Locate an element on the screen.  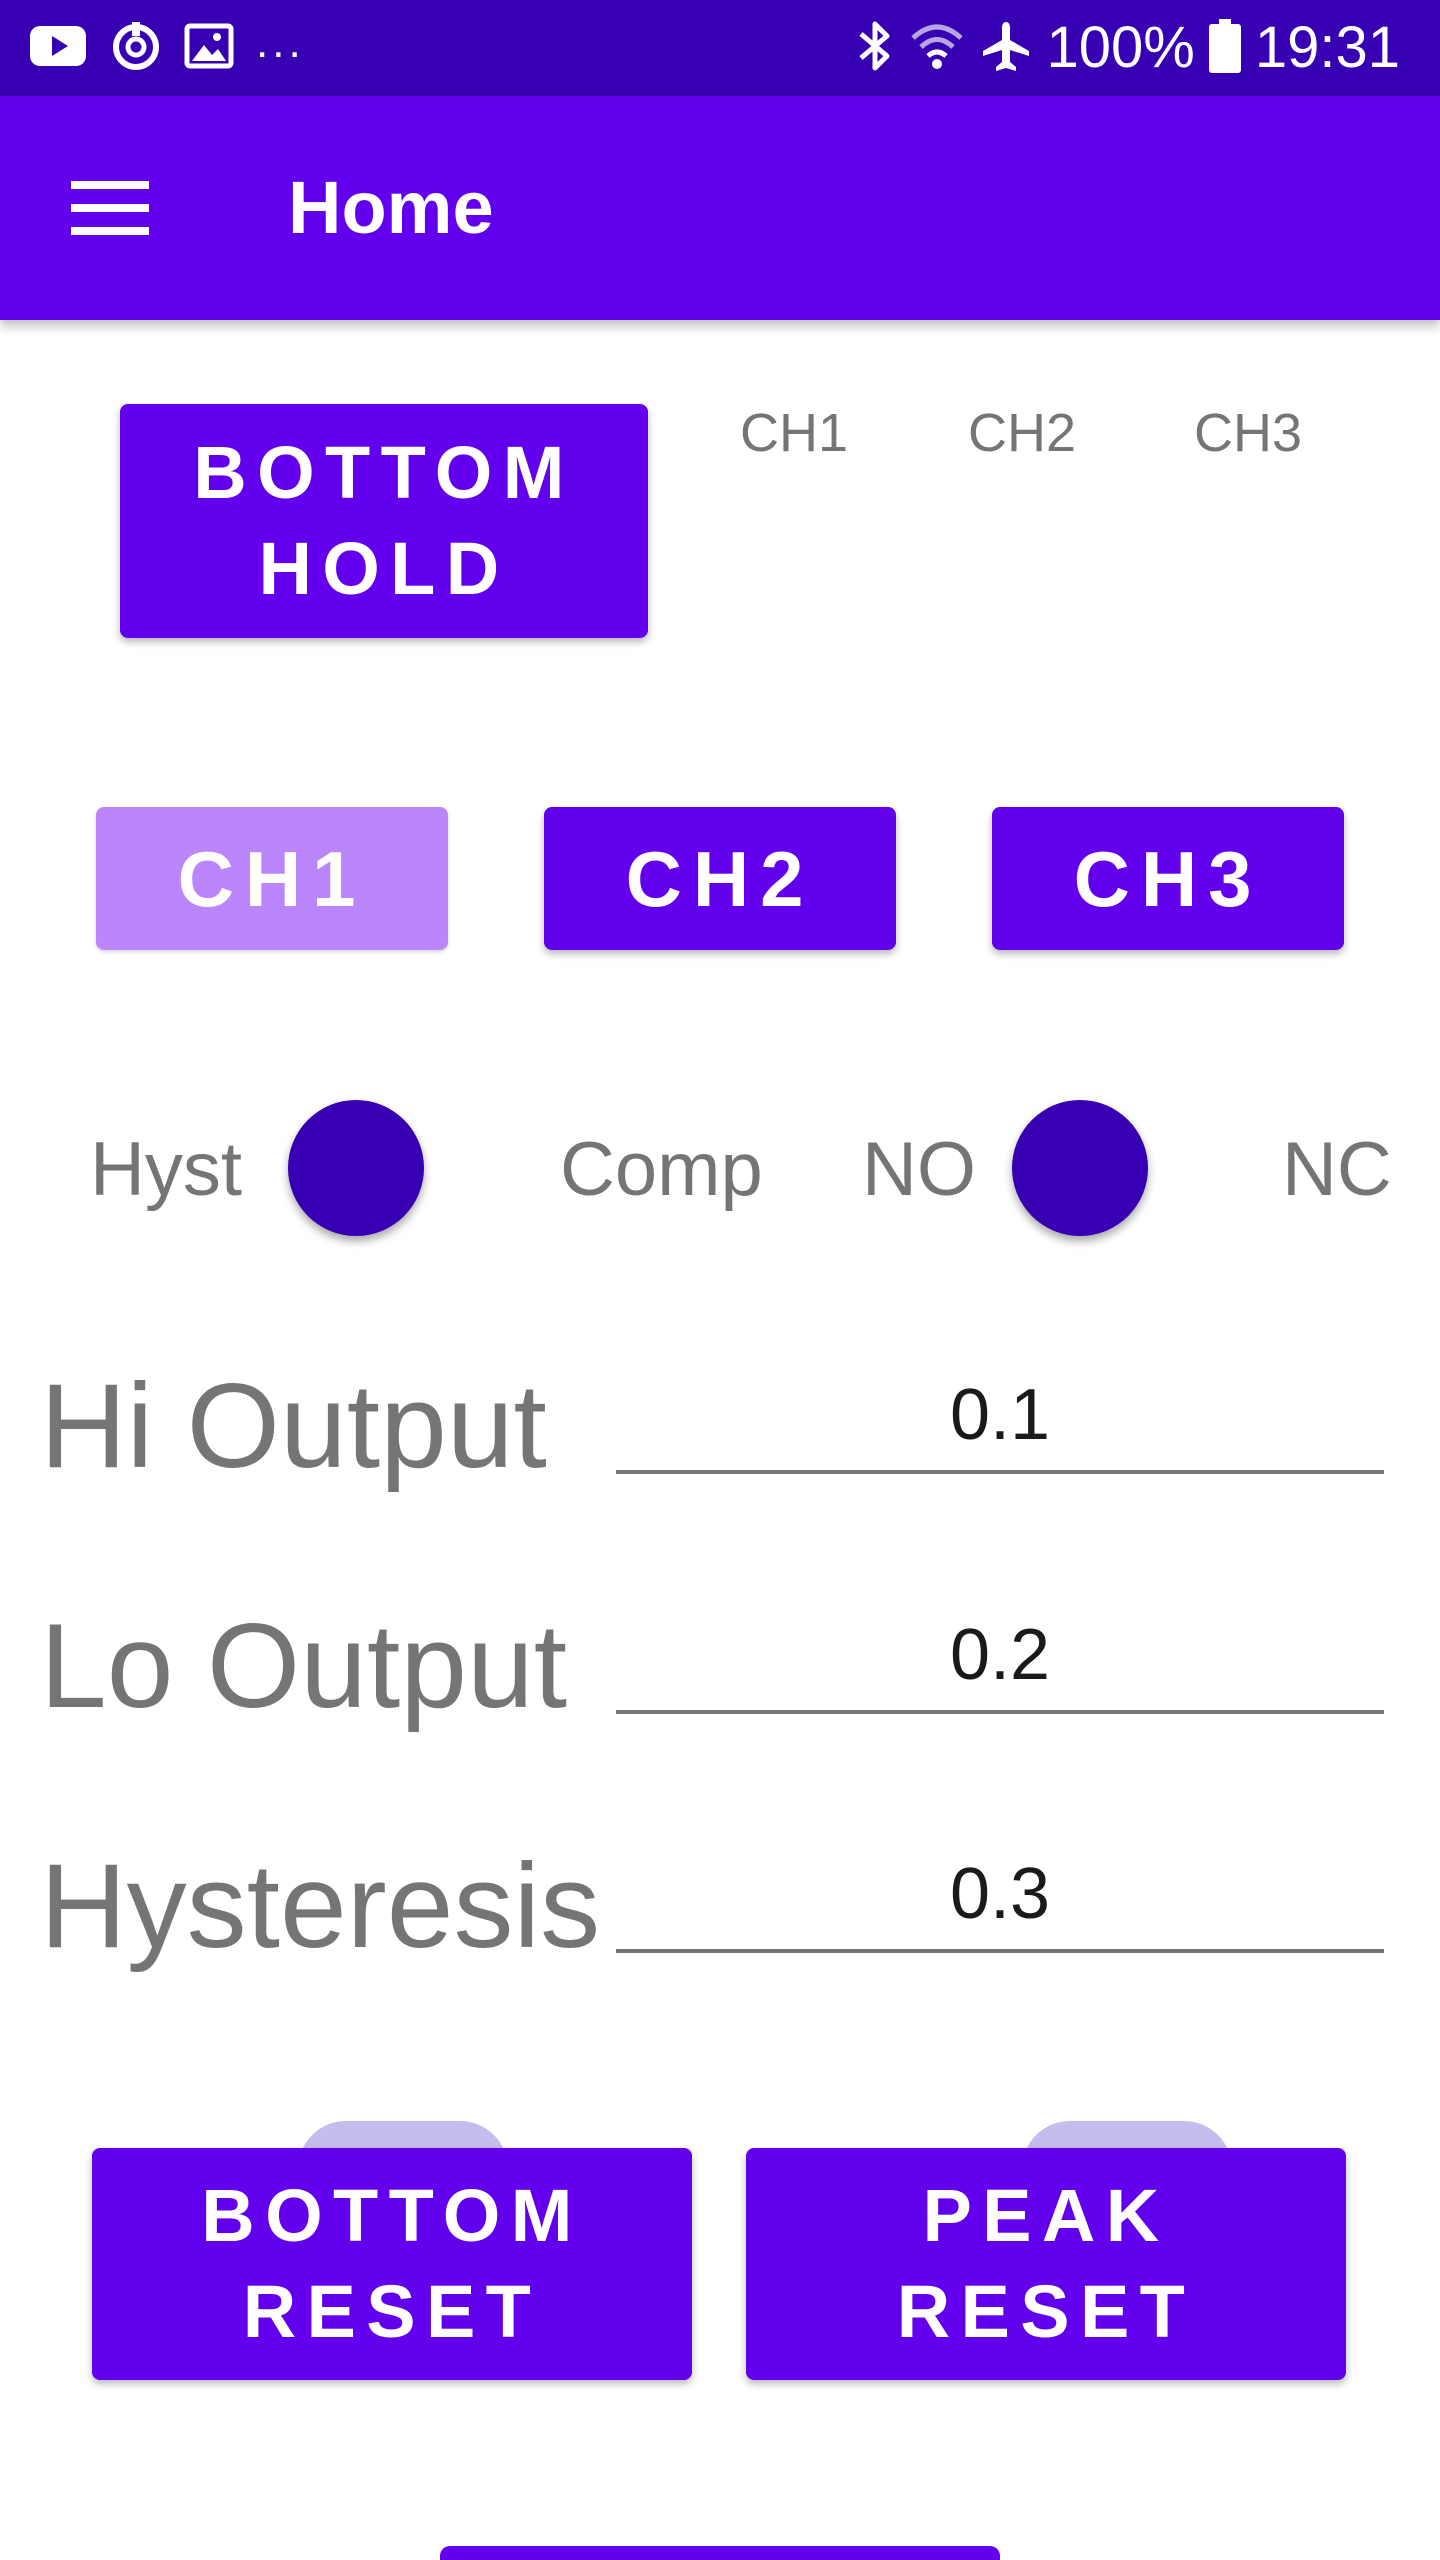
ch3-button: CH3 is located at coordinates (1168, 878).